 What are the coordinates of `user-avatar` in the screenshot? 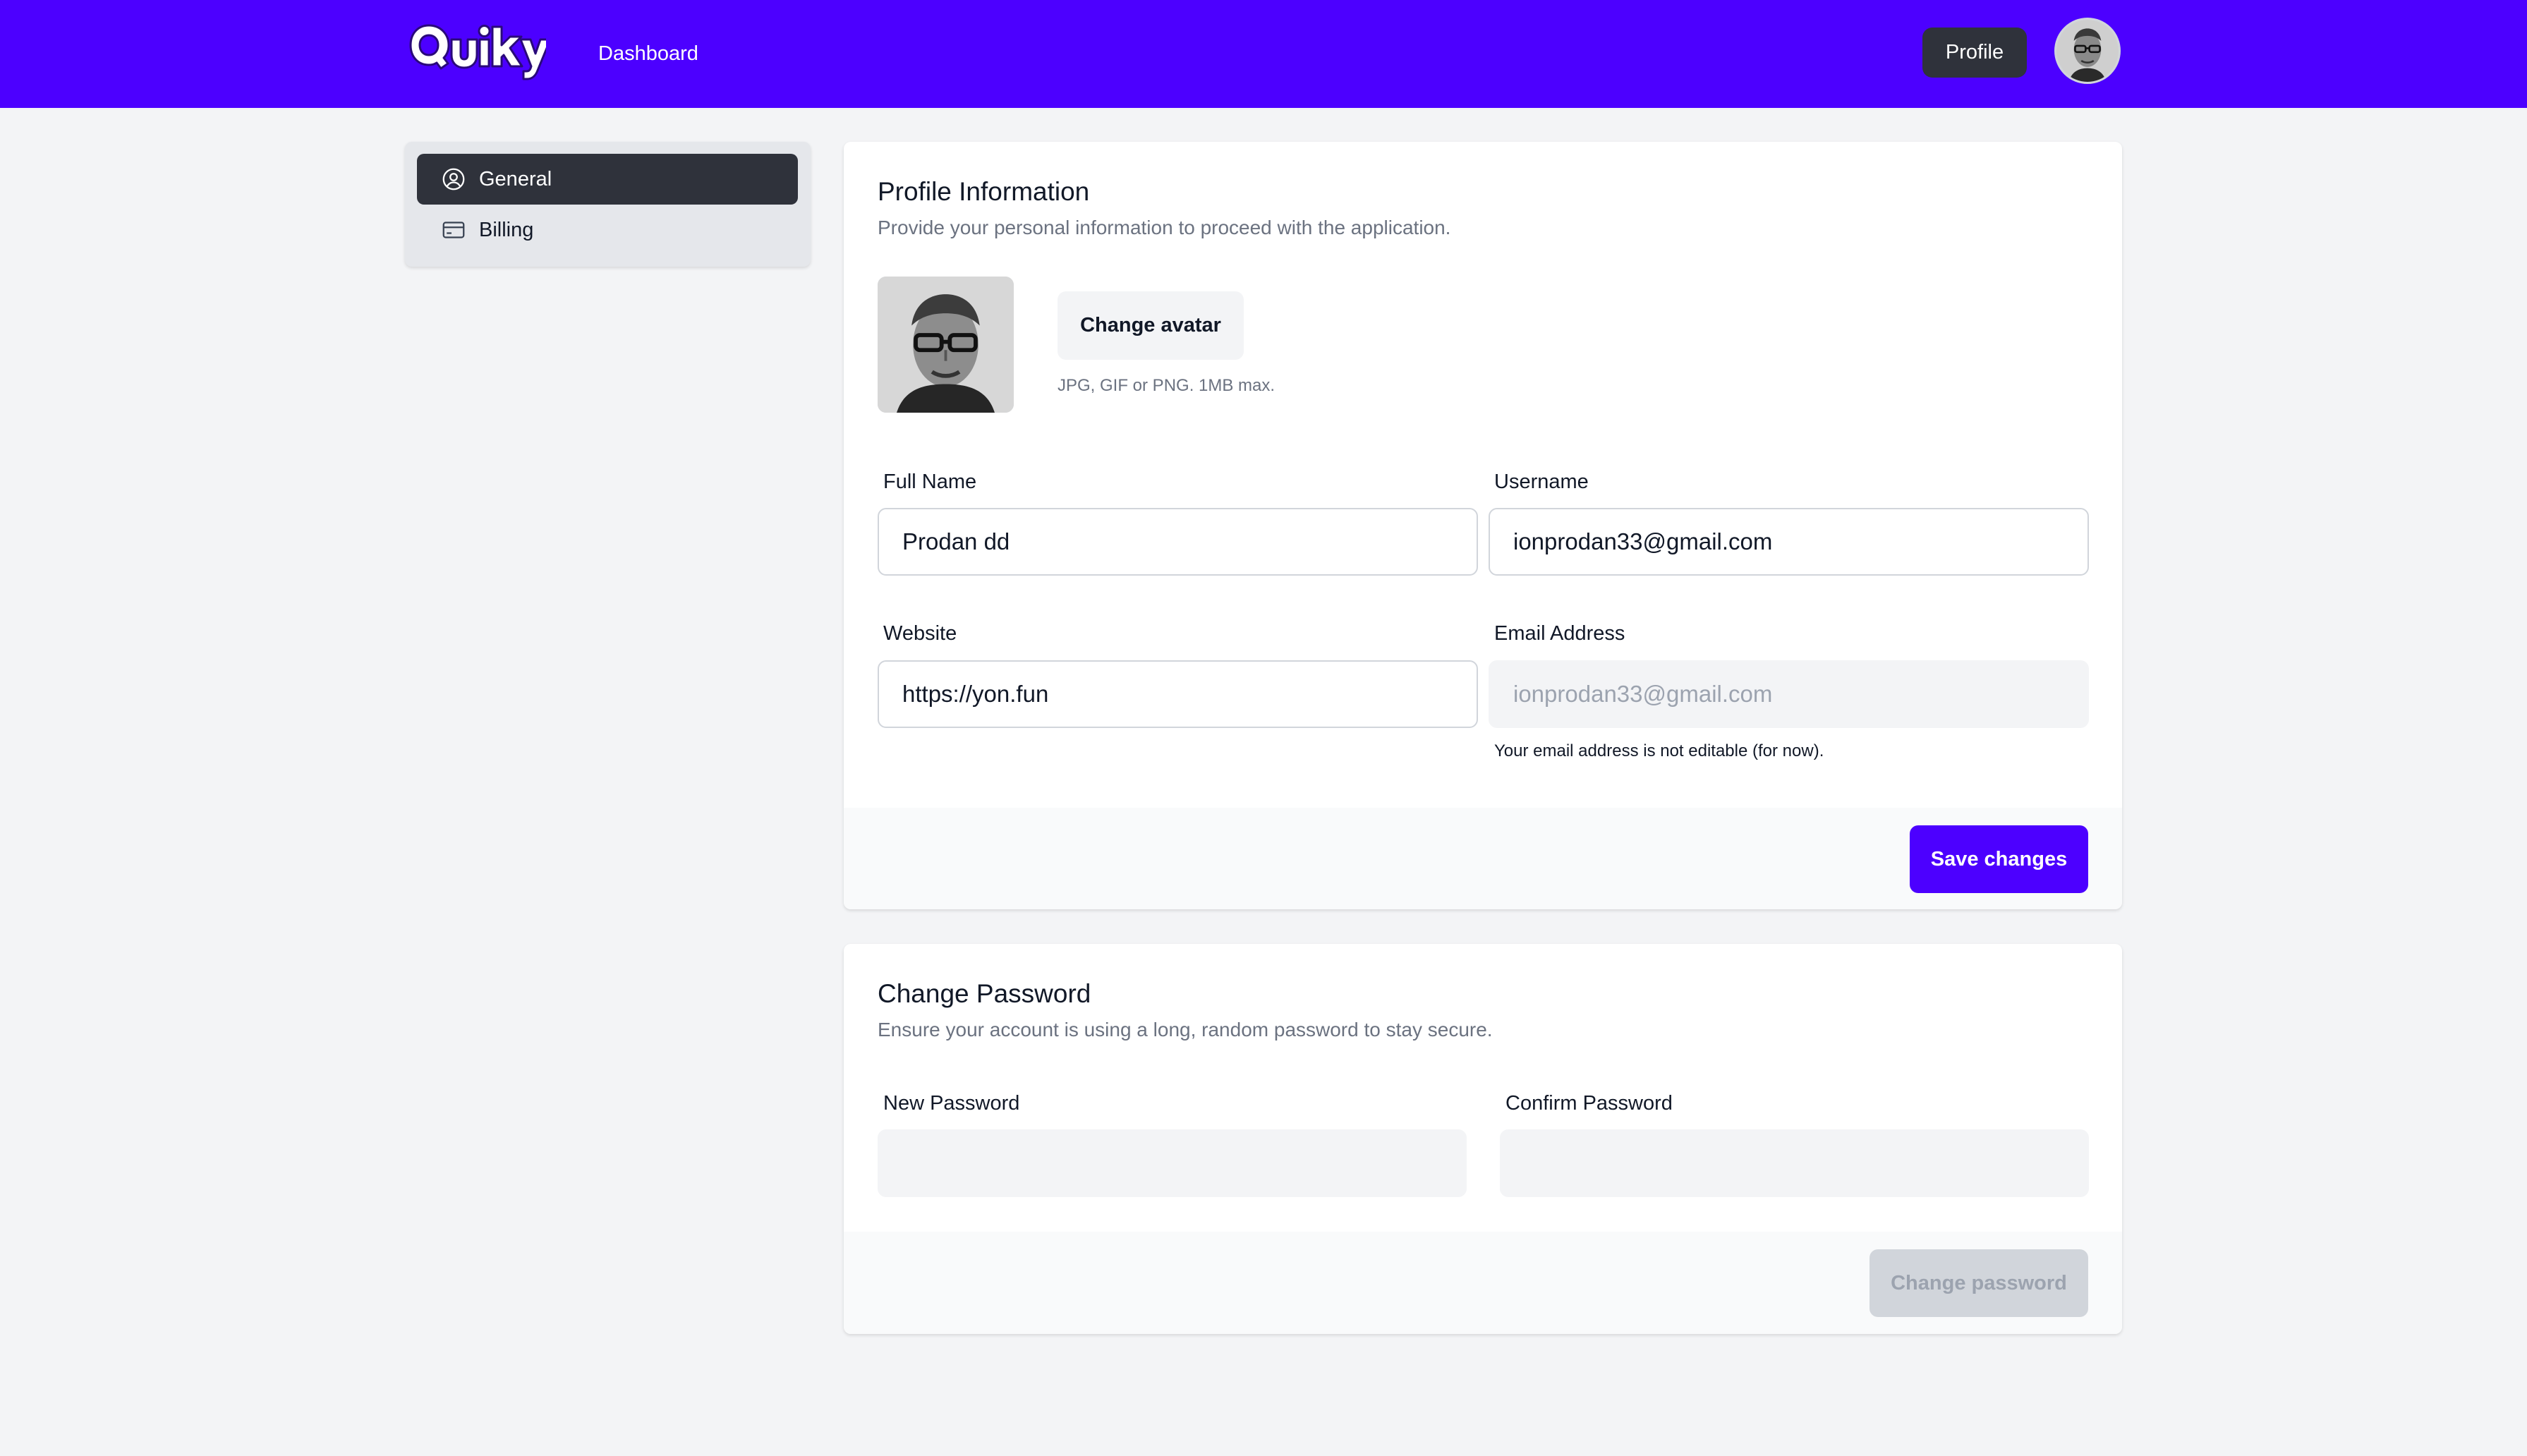 It's located at (2087, 51).